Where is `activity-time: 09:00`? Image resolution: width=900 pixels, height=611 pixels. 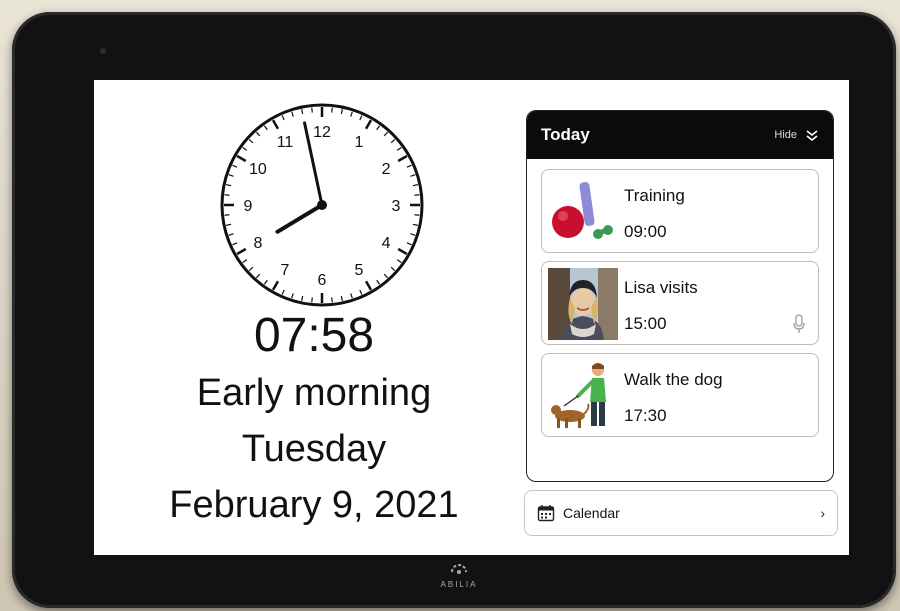 activity-time: 09:00 is located at coordinates (645, 231).